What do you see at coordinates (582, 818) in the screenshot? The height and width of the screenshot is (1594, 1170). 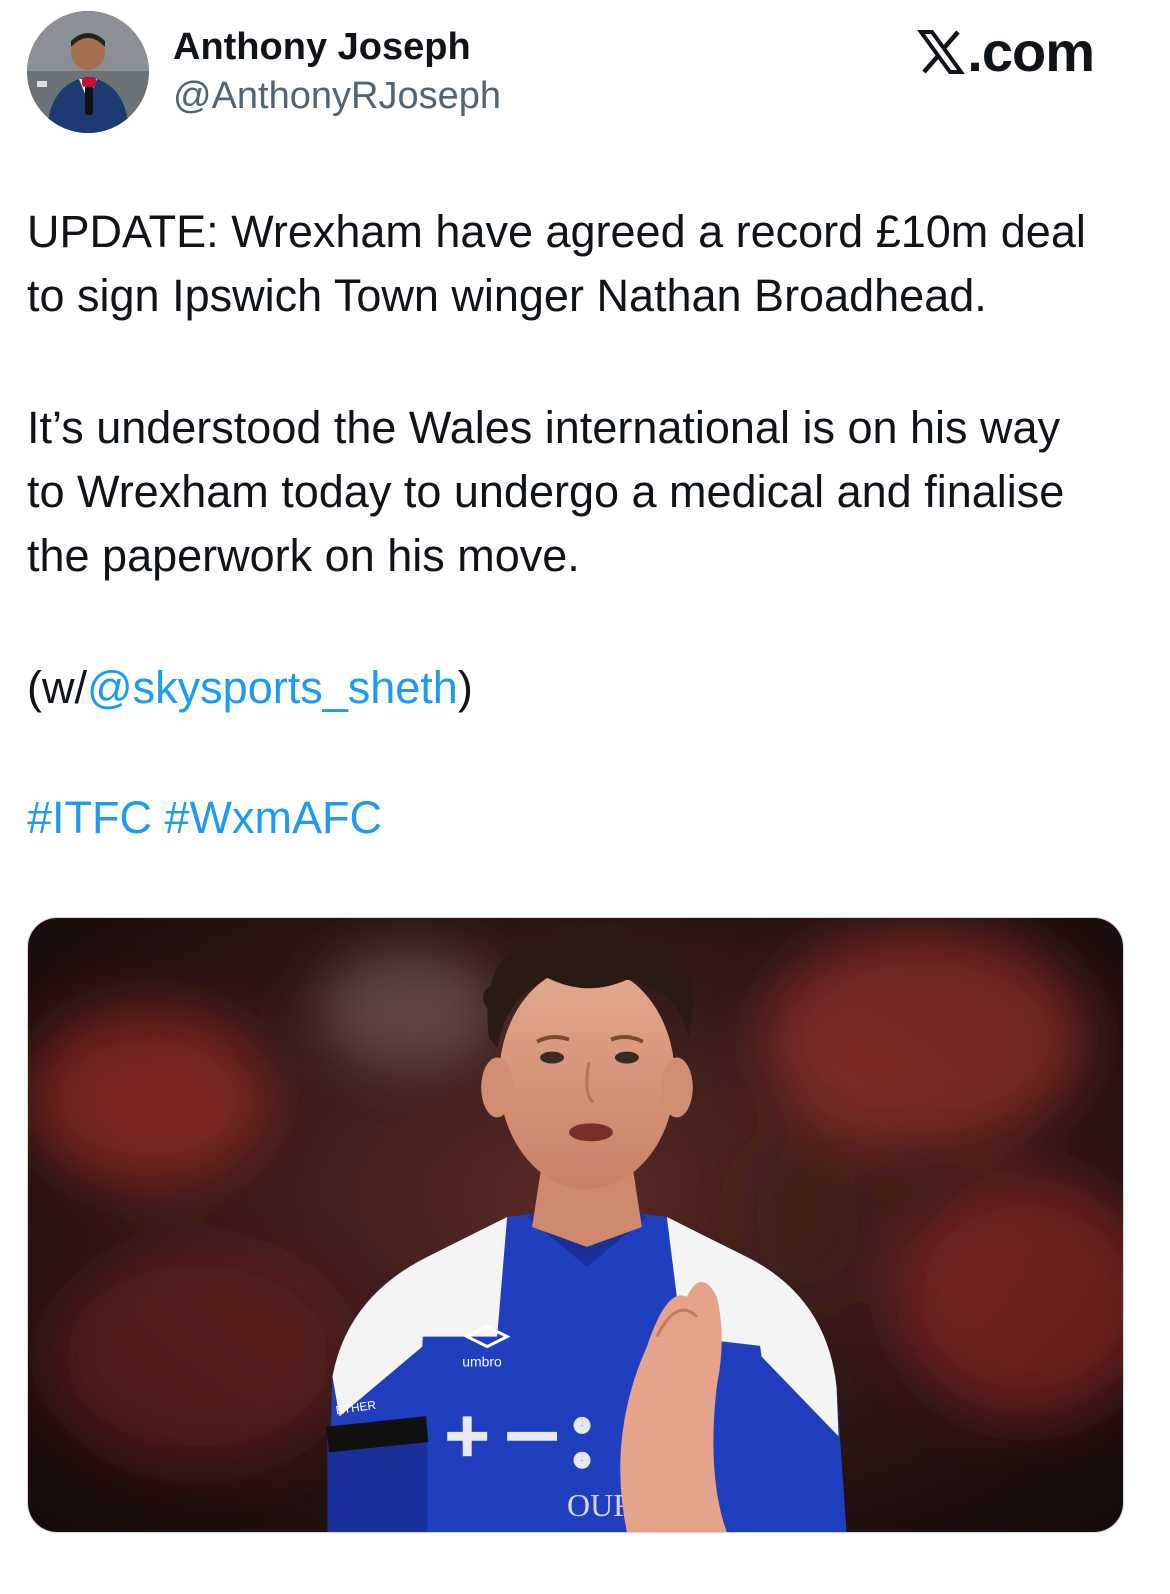 I see `tweet-hashtags: #ITFC #WxmAFC` at bounding box center [582, 818].